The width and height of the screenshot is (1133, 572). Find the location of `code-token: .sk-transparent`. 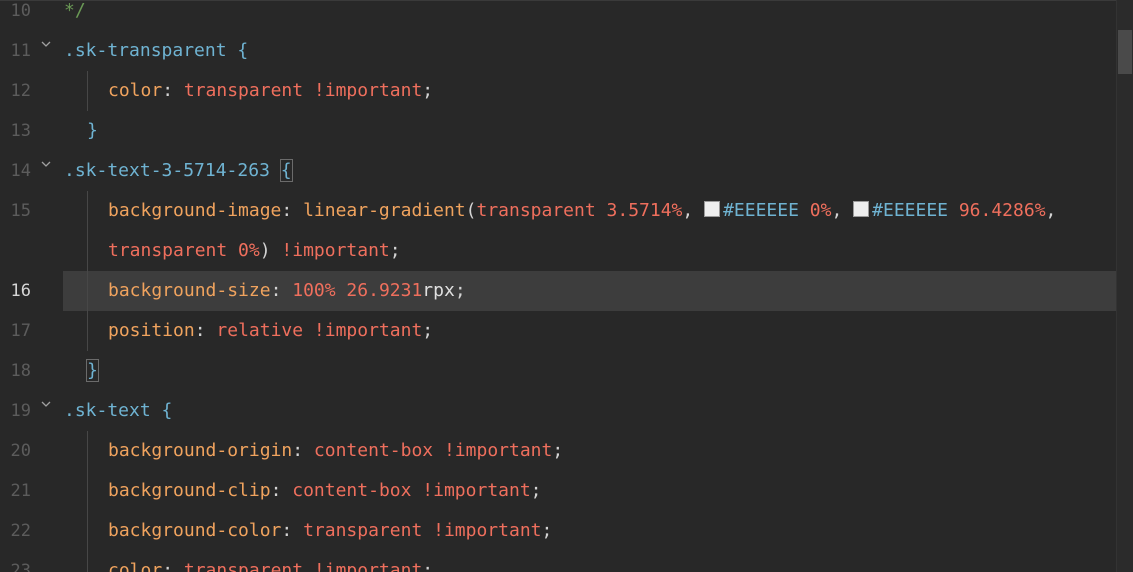

code-token: .sk-transparent is located at coordinates (145, 50).